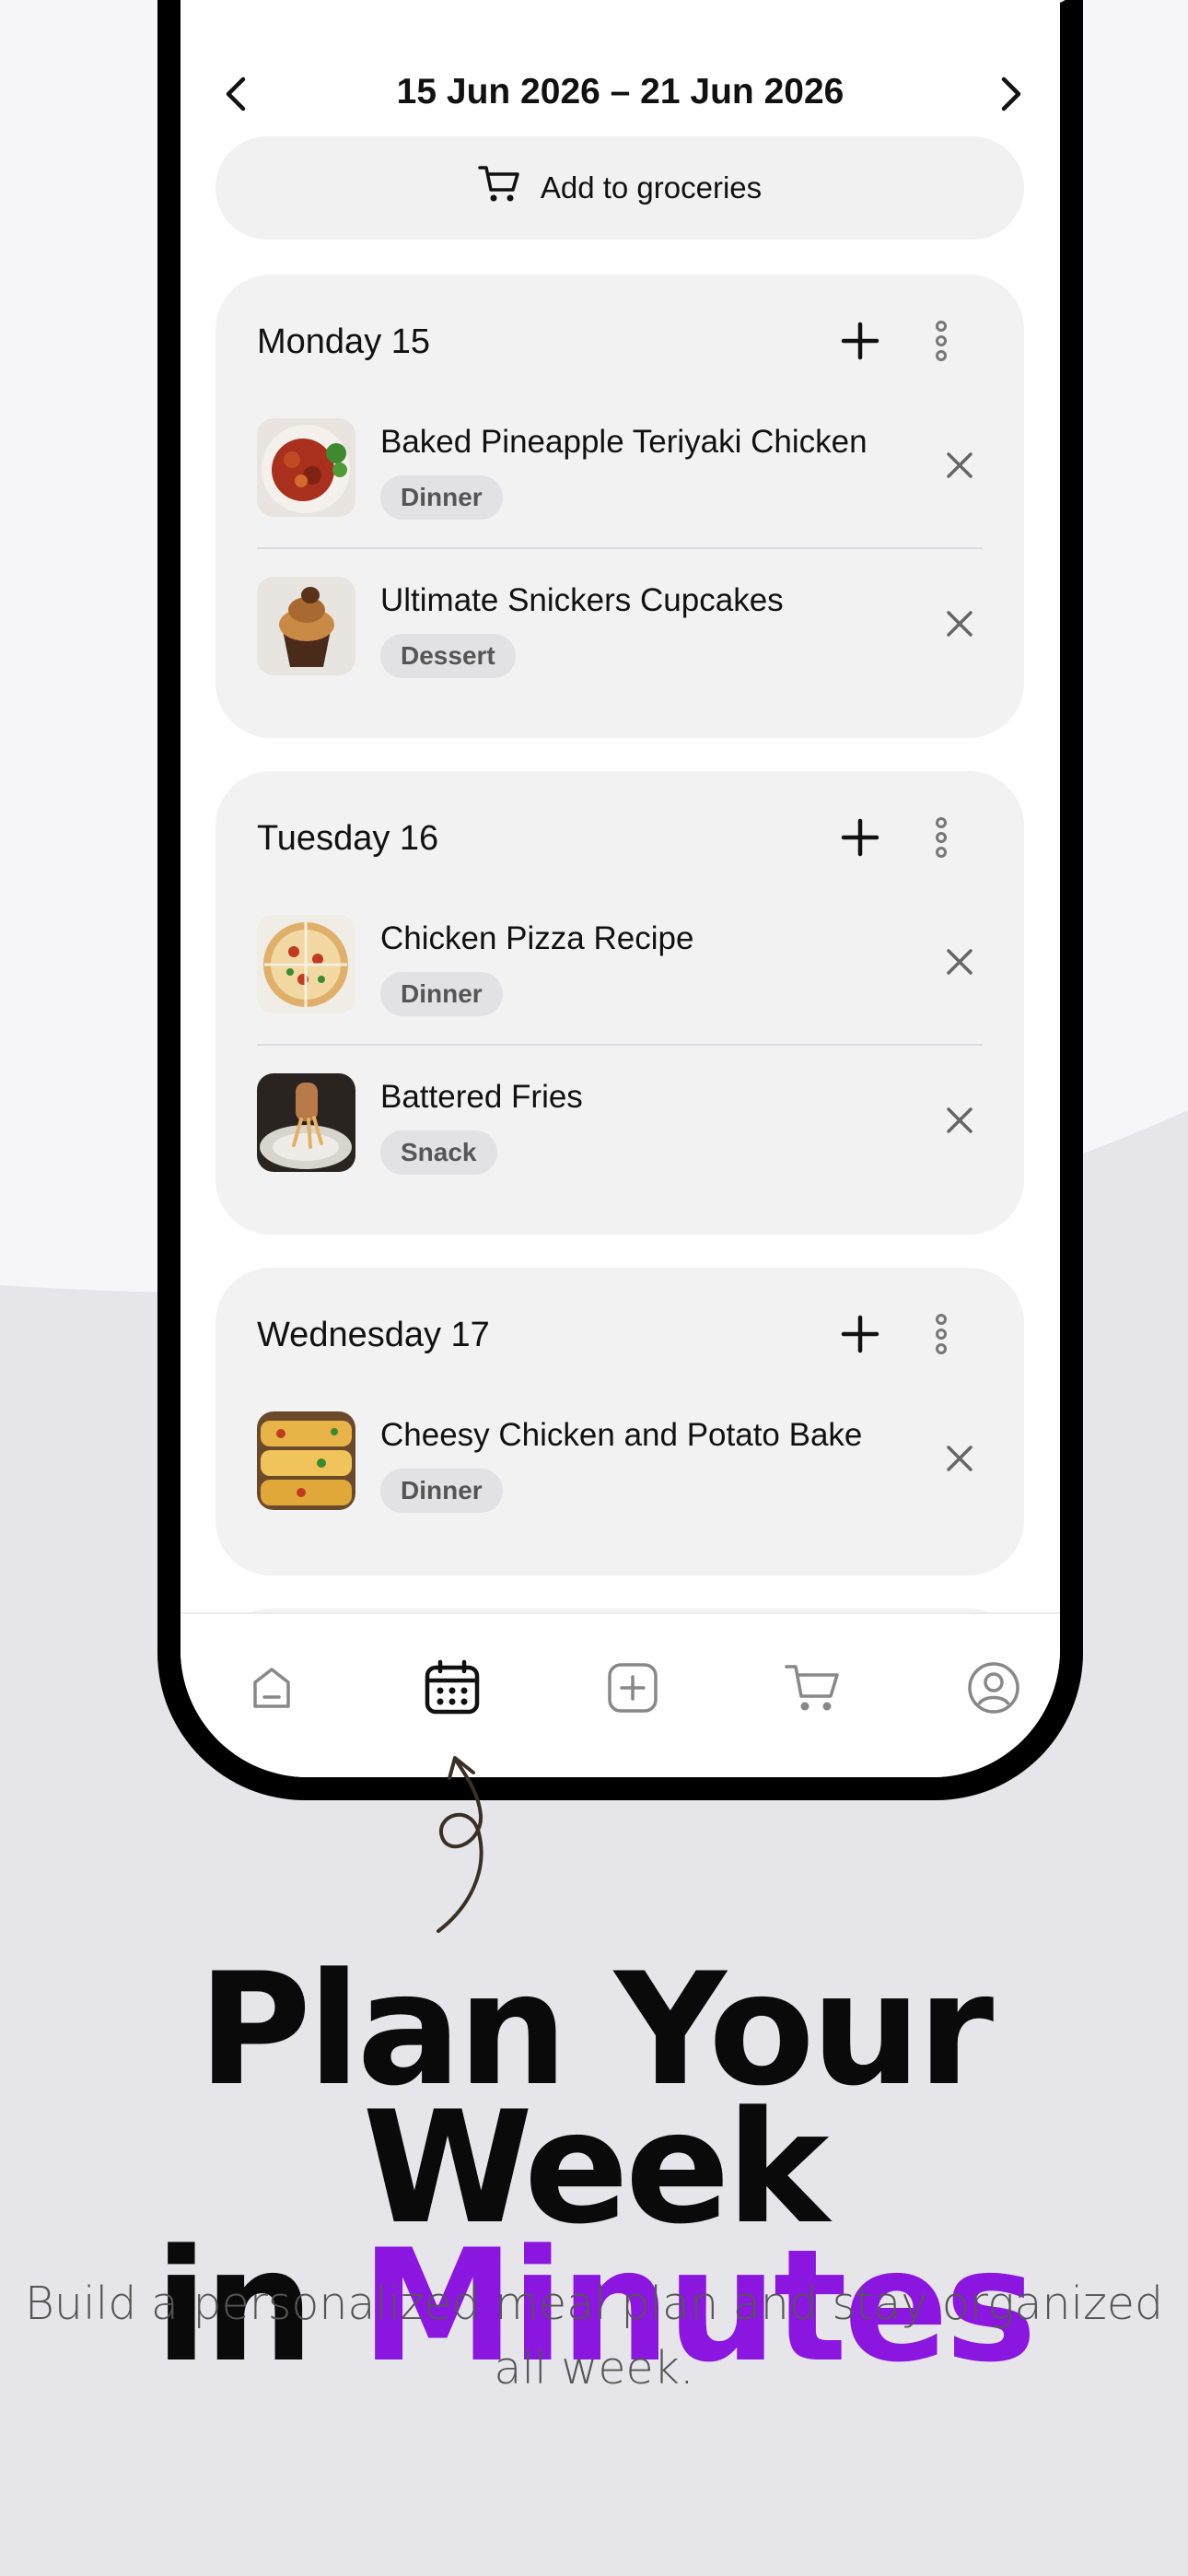 The height and width of the screenshot is (2576, 1188). Describe the element at coordinates (438, 1152) in the screenshot. I see `meal-tag: Snack` at that location.